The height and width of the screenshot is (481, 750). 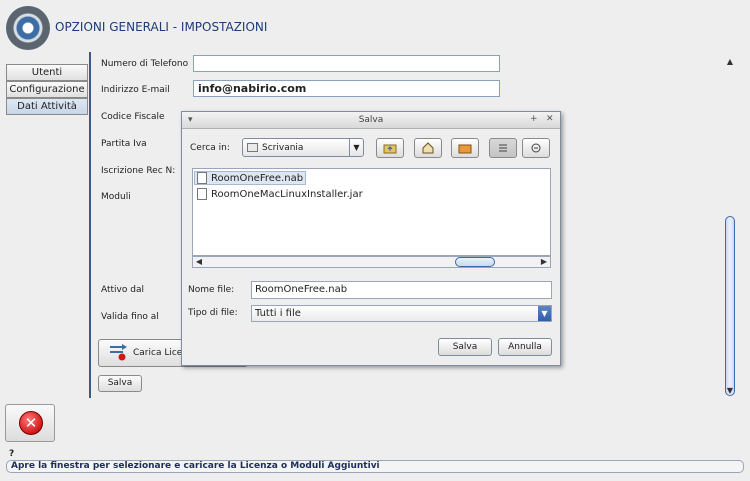 I want to click on help-mark: ?, so click(x=12, y=454).